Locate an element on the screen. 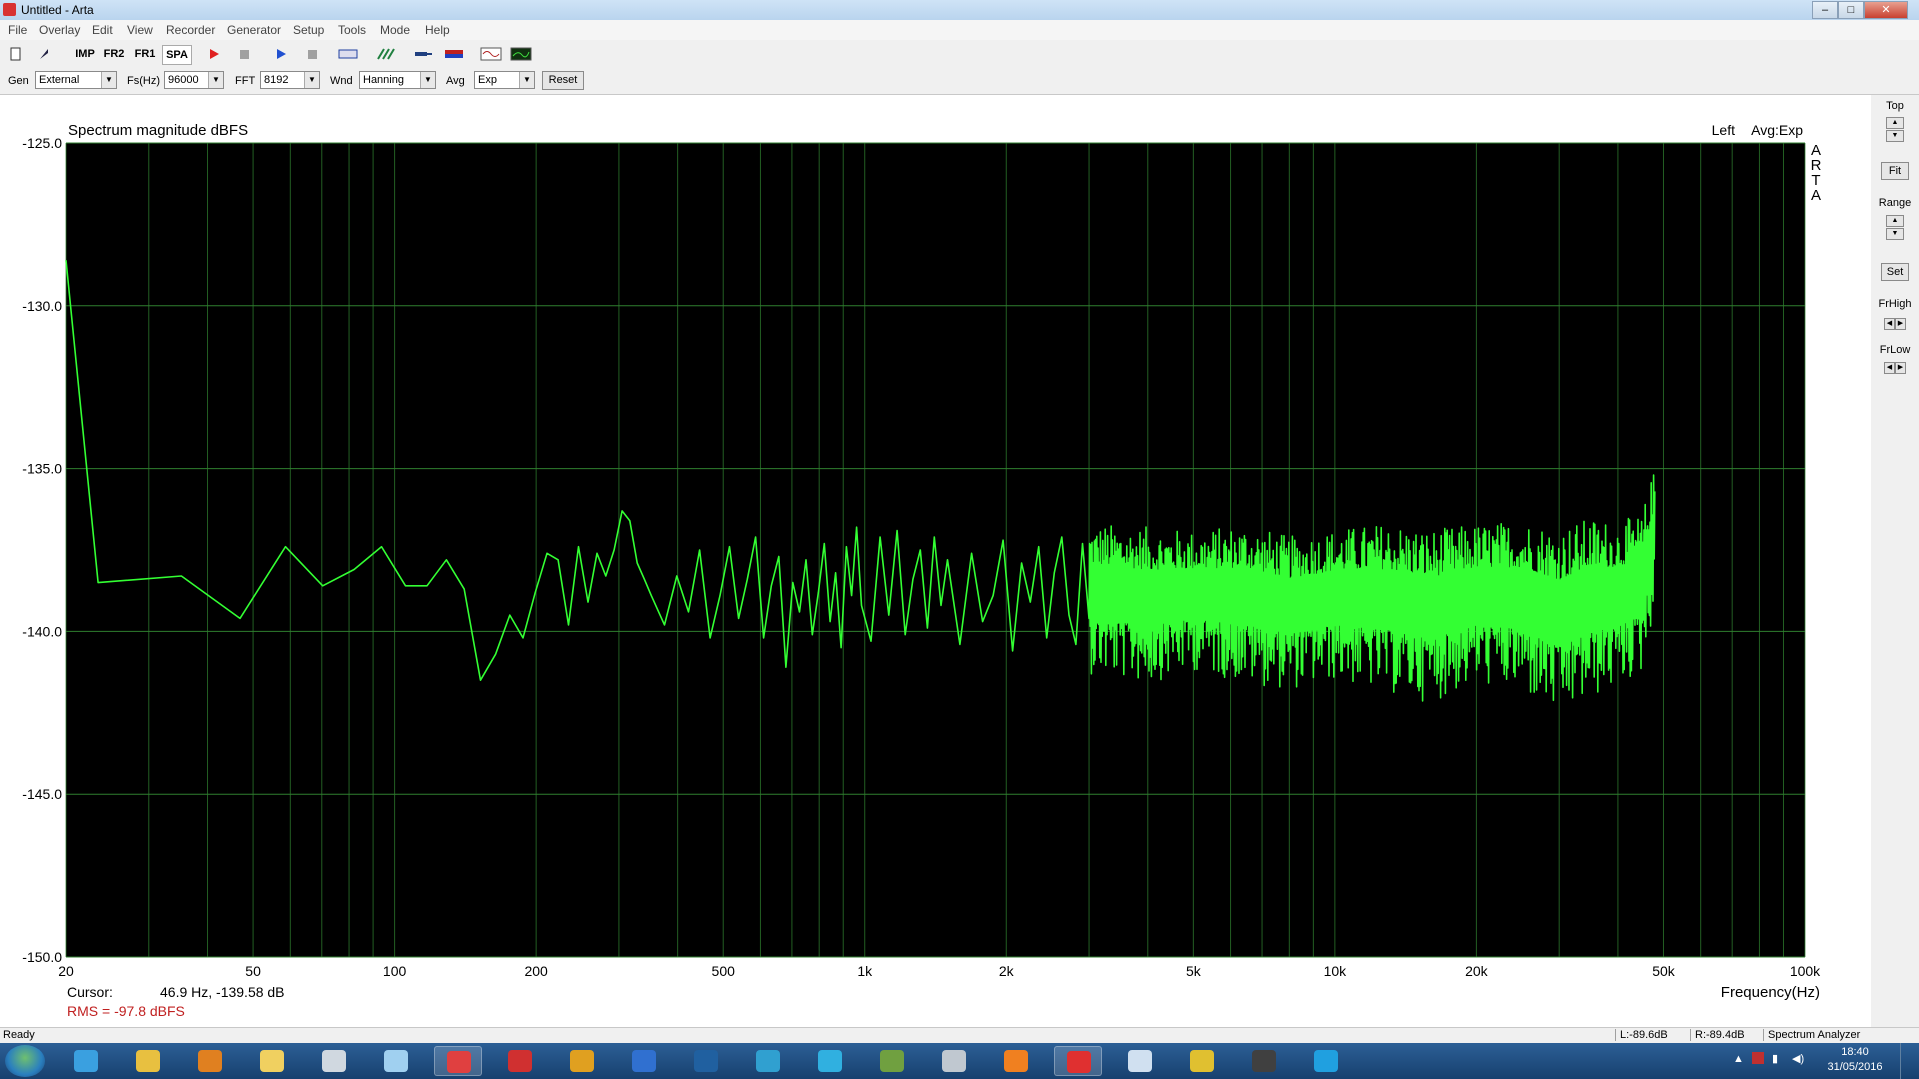  show-desktop-button is located at coordinates (1909, 1061).